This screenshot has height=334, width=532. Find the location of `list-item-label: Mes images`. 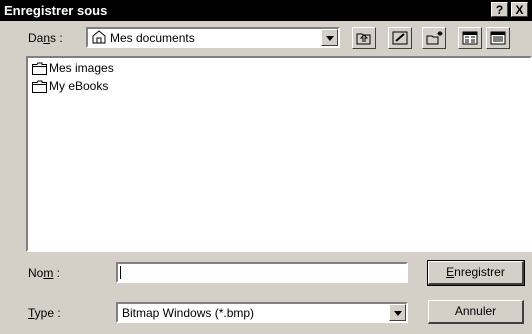

list-item-label: Mes images is located at coordinates (81, 68).